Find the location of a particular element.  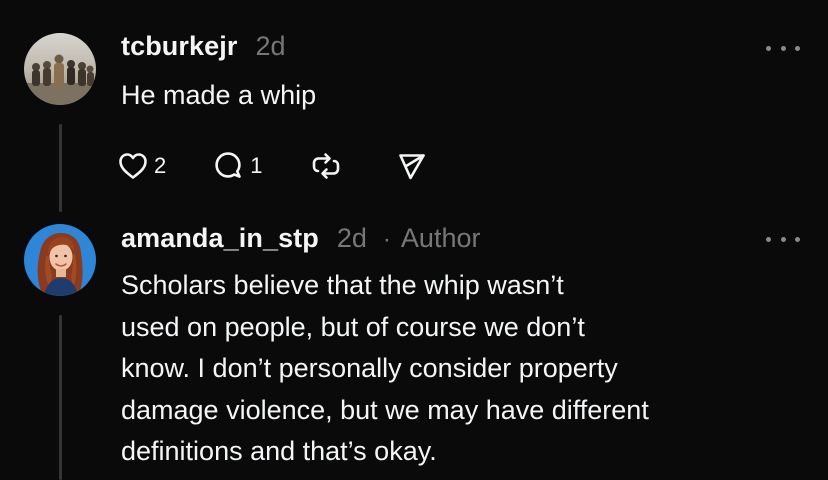

author-badge: Author is located at coordinates (440, 238).